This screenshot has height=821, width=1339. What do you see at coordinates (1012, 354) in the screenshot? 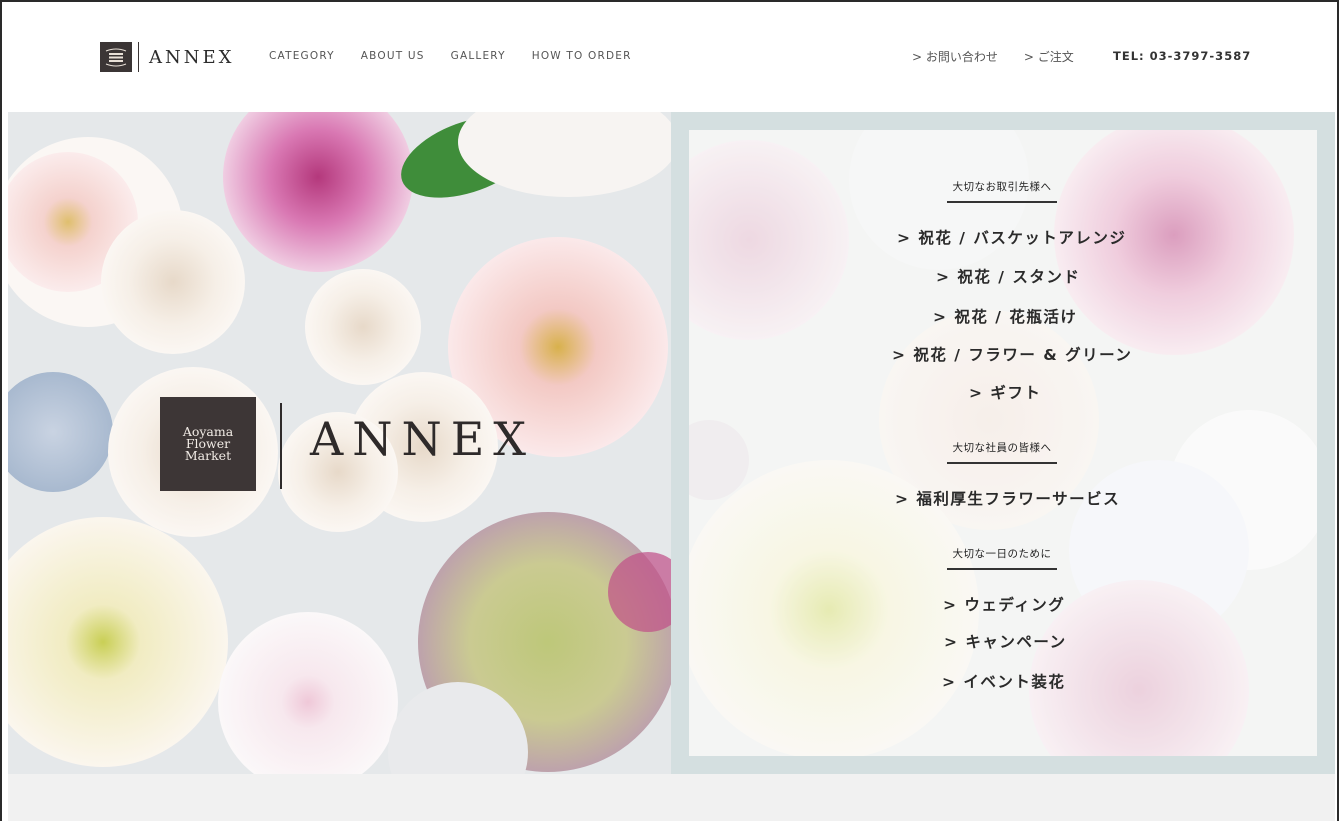
I see `link-flower-green: > 祝花 / フラワー & グリーン` at bounding box center [1012, 354].